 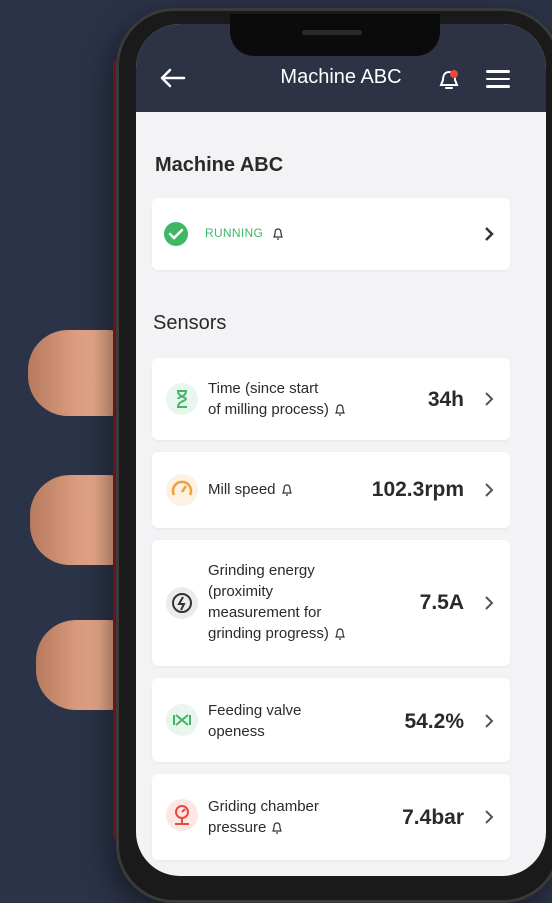 What do you see at coordinates (182, 815) in the screenshot?
I see `pressure-gauge-icon` at bounding box center [182, 815].